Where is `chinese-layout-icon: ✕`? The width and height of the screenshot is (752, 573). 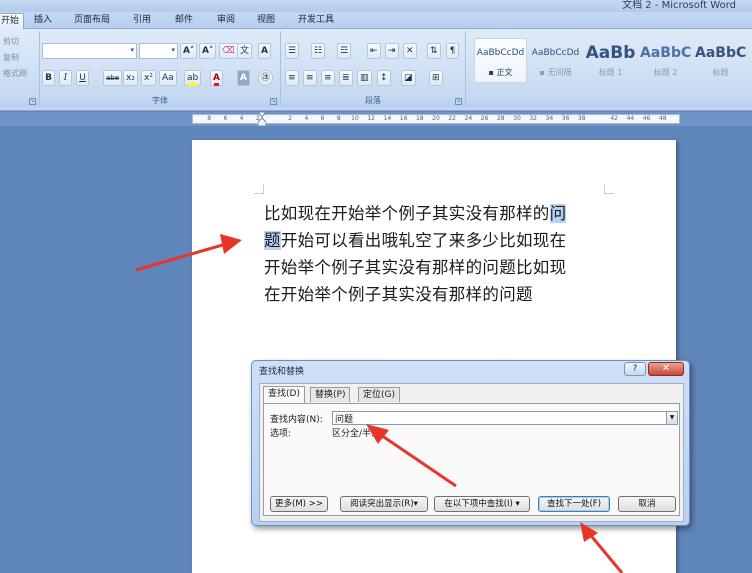 chinese-layout-icon: ✕ is located at coordinates (410, 51).